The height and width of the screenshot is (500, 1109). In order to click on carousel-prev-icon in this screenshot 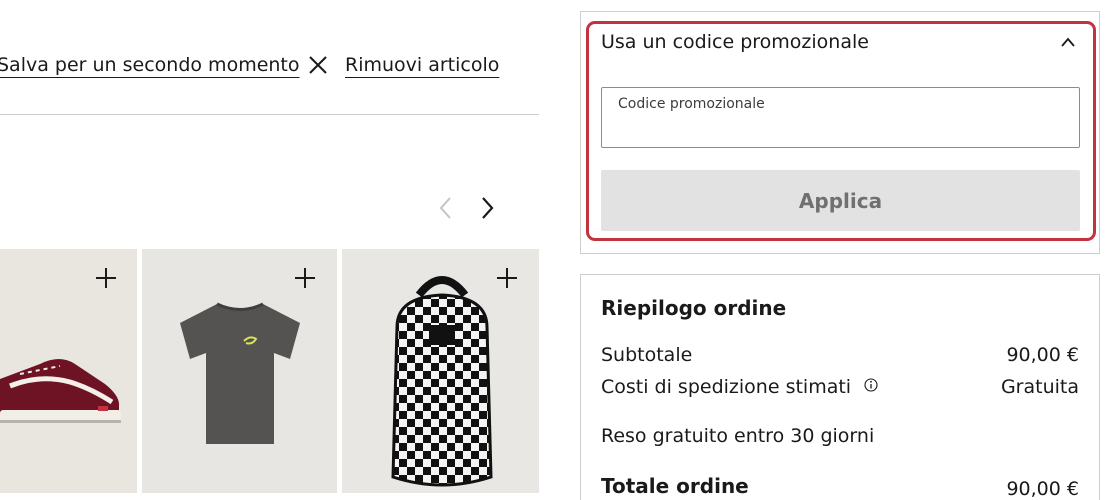, I will do `click(446, 208)`.